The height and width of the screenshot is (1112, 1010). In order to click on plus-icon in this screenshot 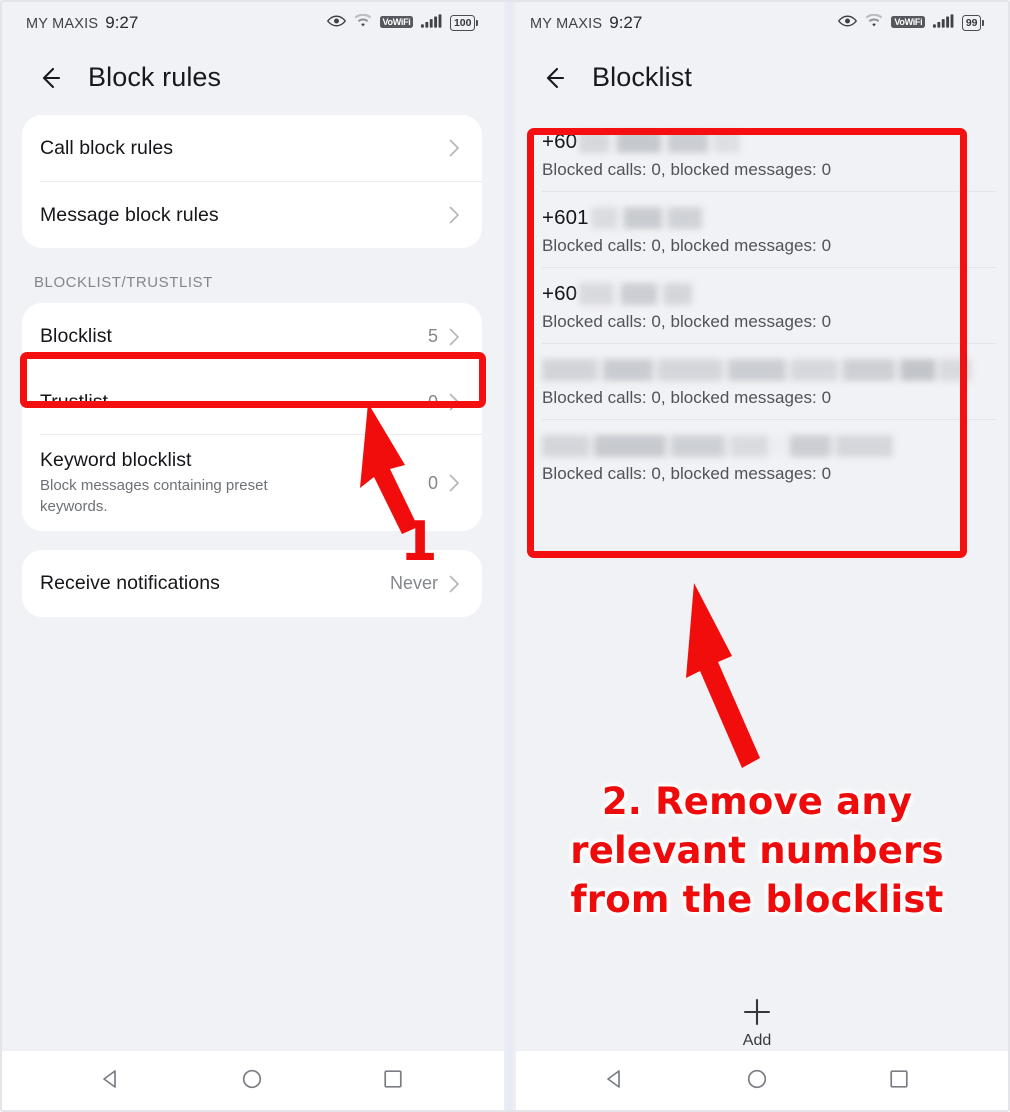, I will do `click(757, 1012)`.